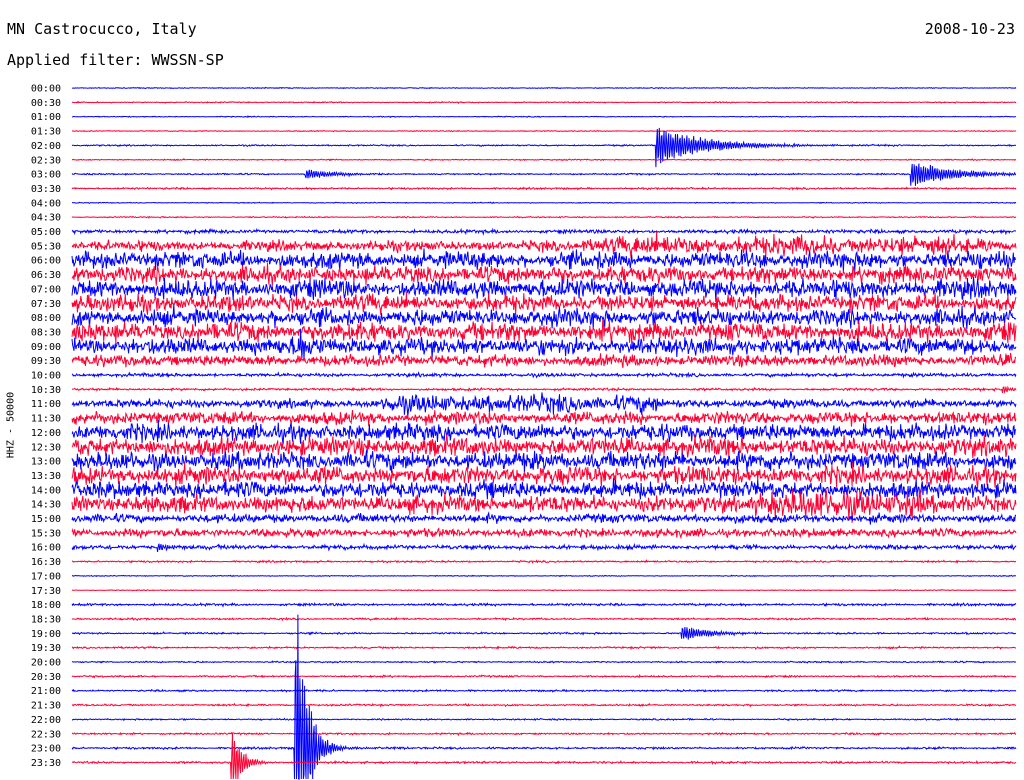  Describe the element at coordinates (46, 490) in the screenshot. I see `time-label-1400: 14:00` at that location.